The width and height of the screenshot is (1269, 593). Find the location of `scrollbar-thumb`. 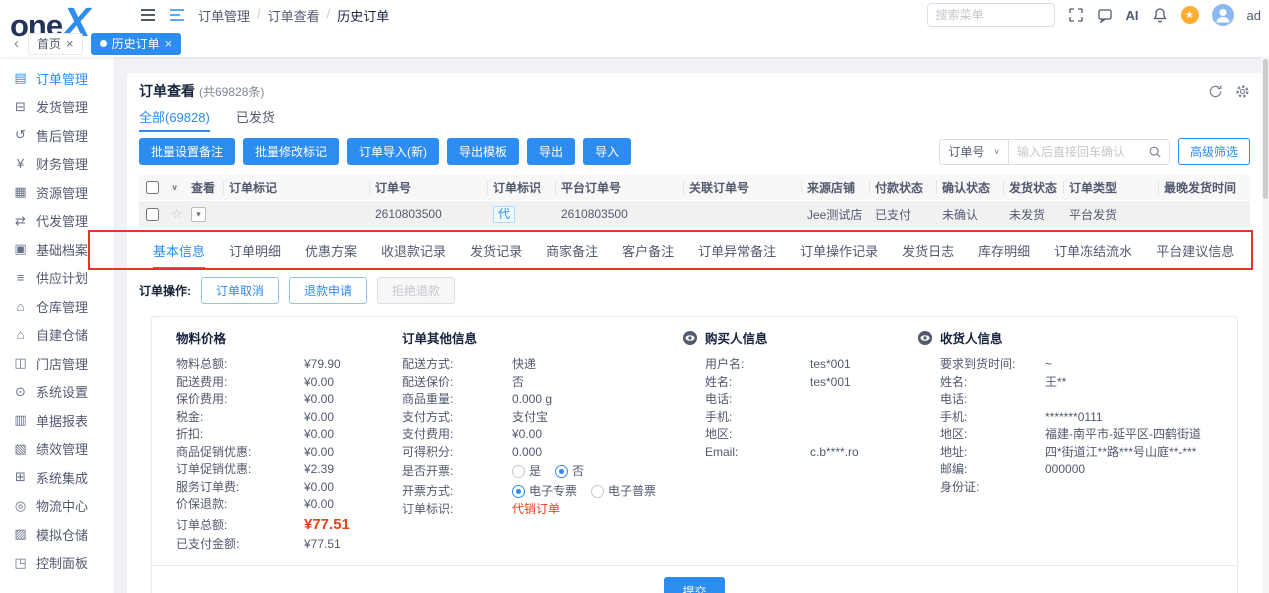

scrollbar-thumb is located at coordinates (1265, 129).